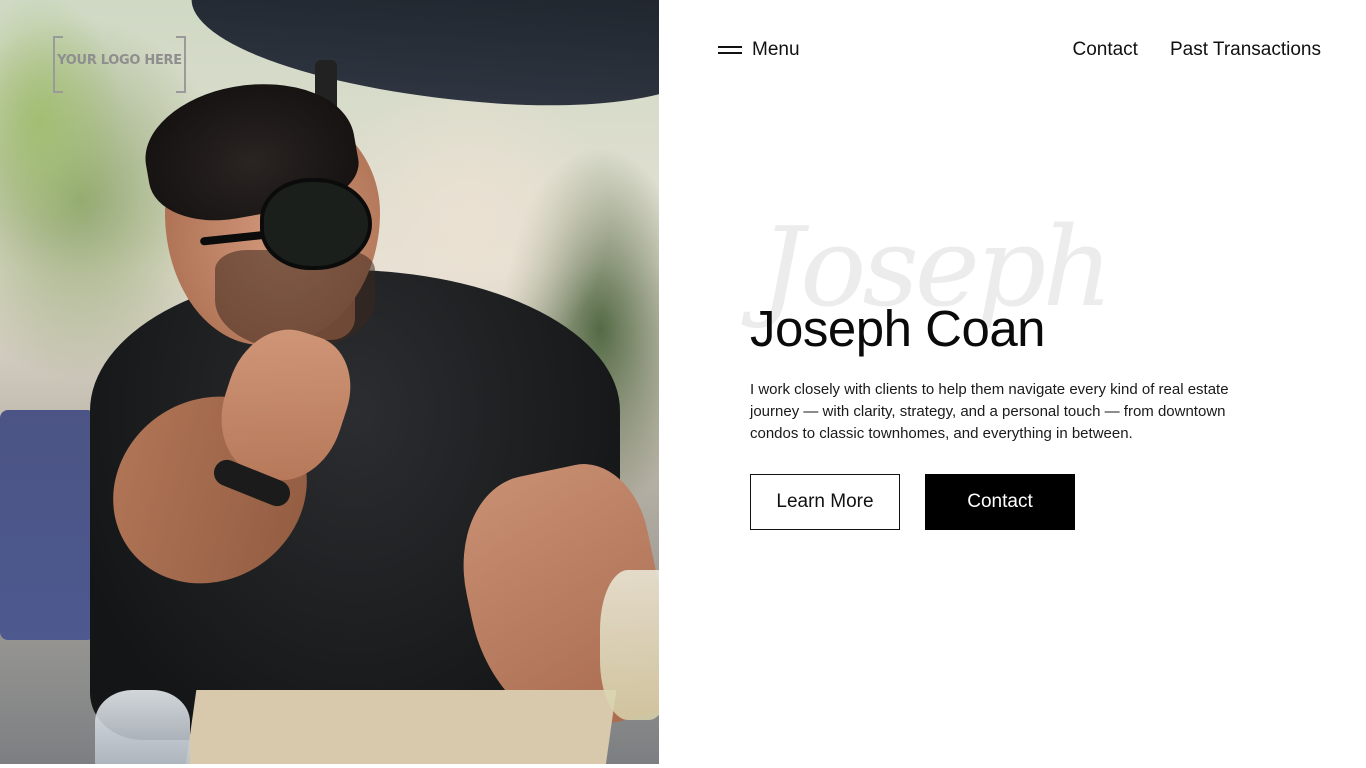 The width and height of the screenshot is (1366, 768). What do you see at coordinates (898, 328) in the screenshot?
I see `page-title: Joseph Coan` at bounding box center [898, 328].